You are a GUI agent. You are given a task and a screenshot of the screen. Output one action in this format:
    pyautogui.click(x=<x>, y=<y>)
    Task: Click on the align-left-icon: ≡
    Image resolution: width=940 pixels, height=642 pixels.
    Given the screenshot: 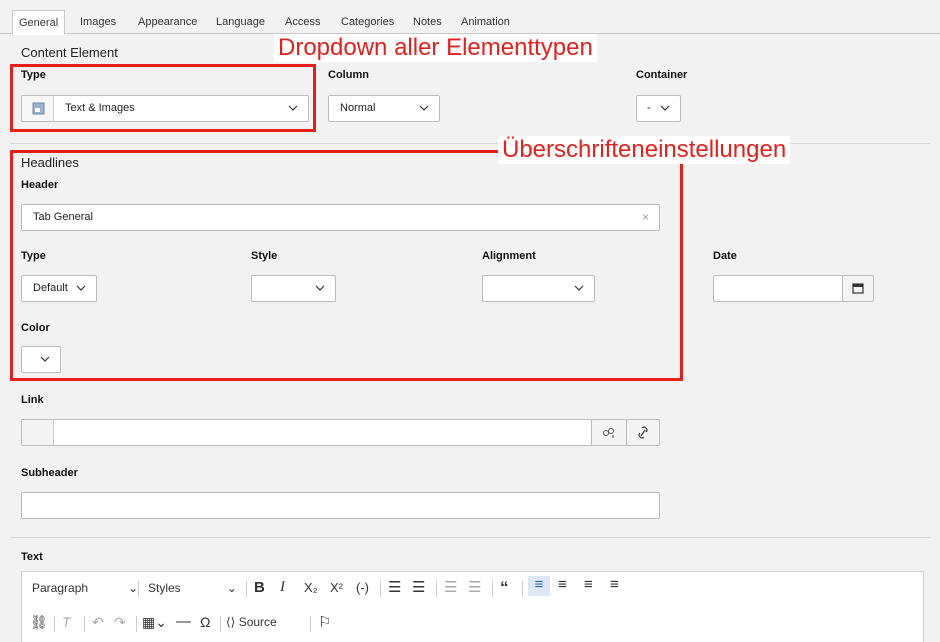 What is the action you would take?
    pyautogui.click(x=539, y=586)
    